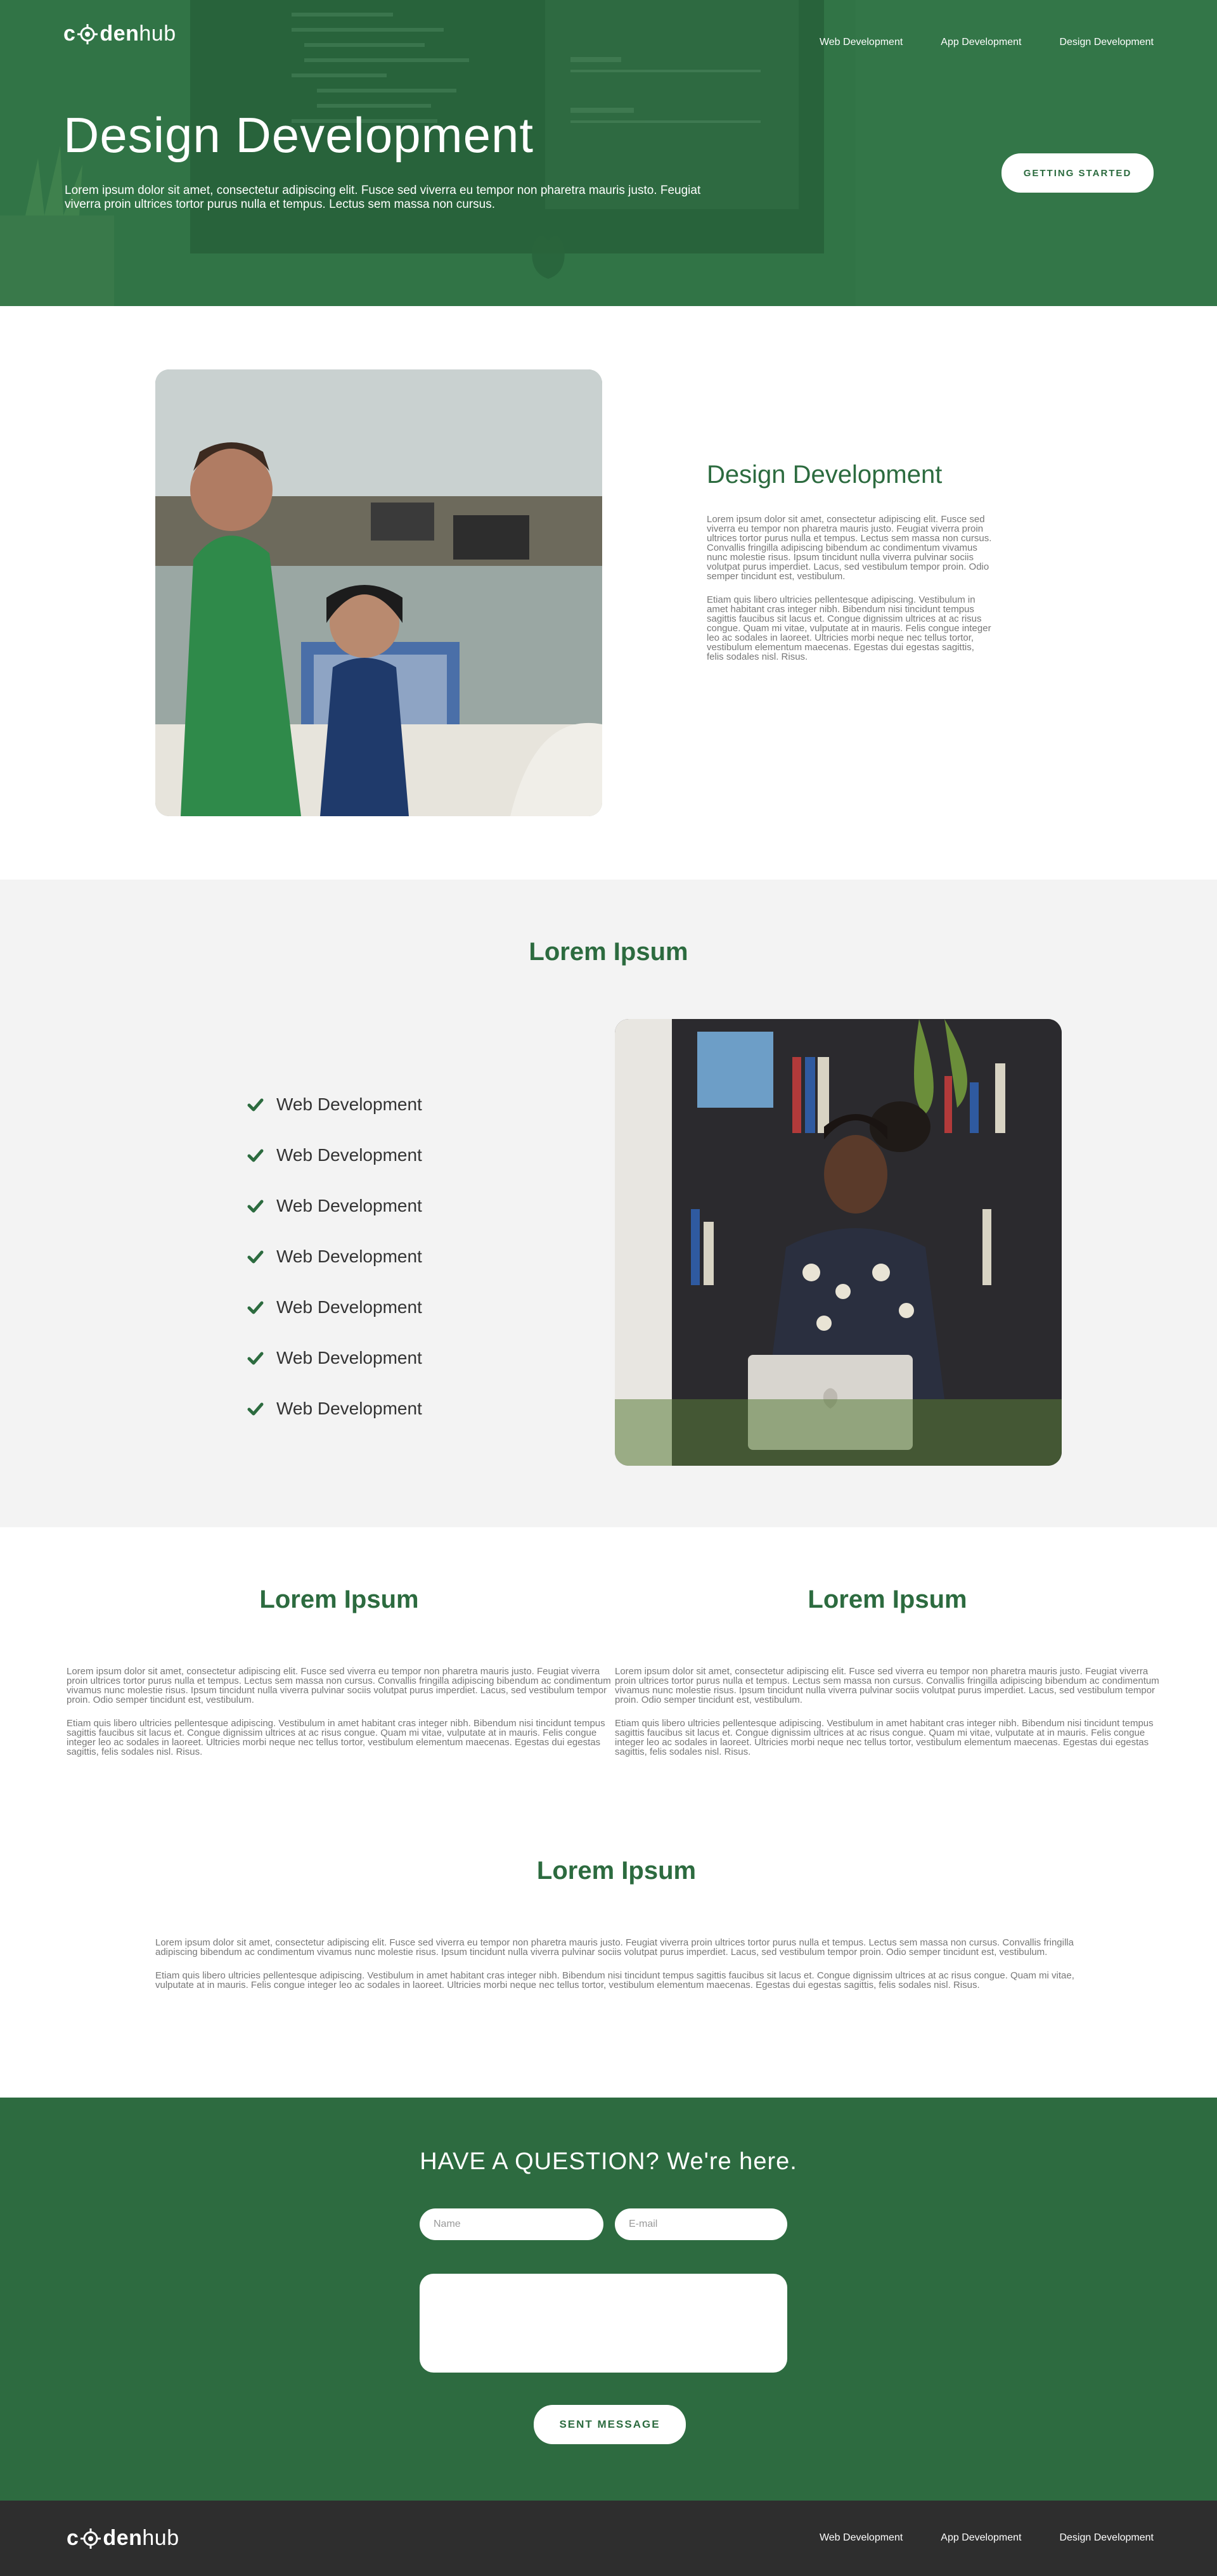 The width and height of the screenshot is (1217, 2576). Describe the element at coordinates (610, 2424) in the screenshot. I see `send-message-button: SENT MESSAGE` at that location.